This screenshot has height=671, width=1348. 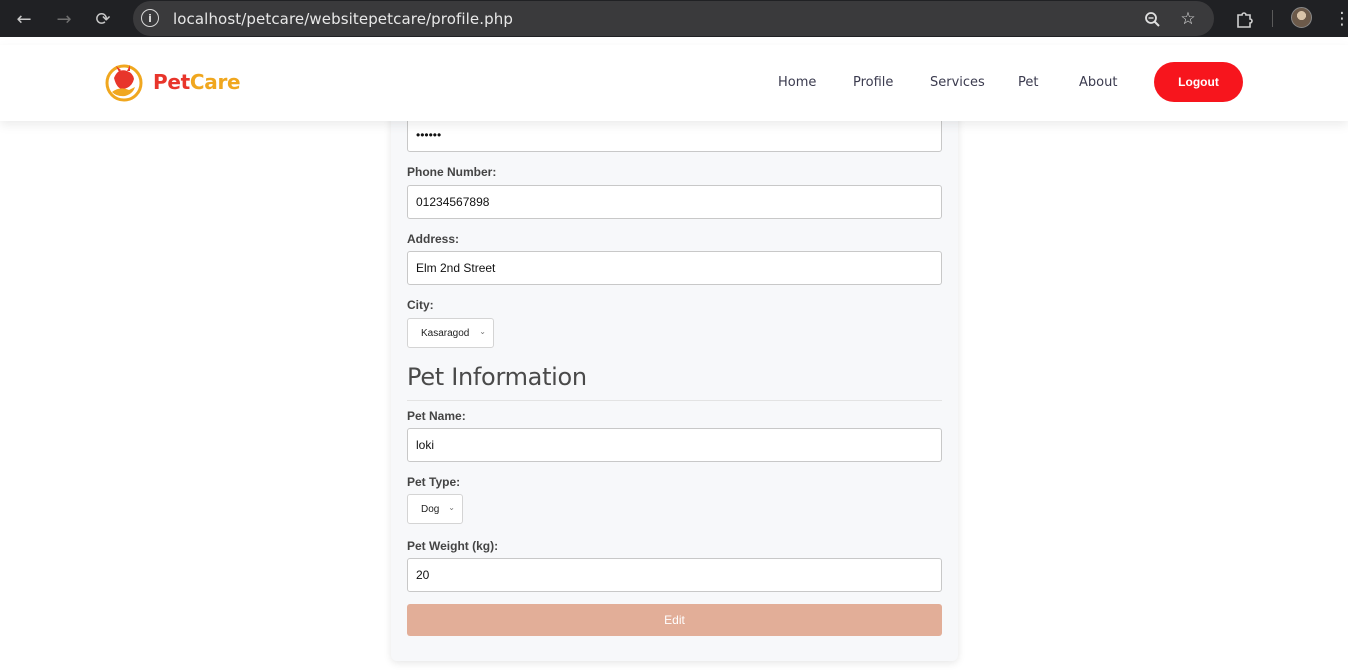 What do you see at coordinates (103, 19) in the screenshot?
I see `reload-icon: ⟳` at bounding box center [103, 19].